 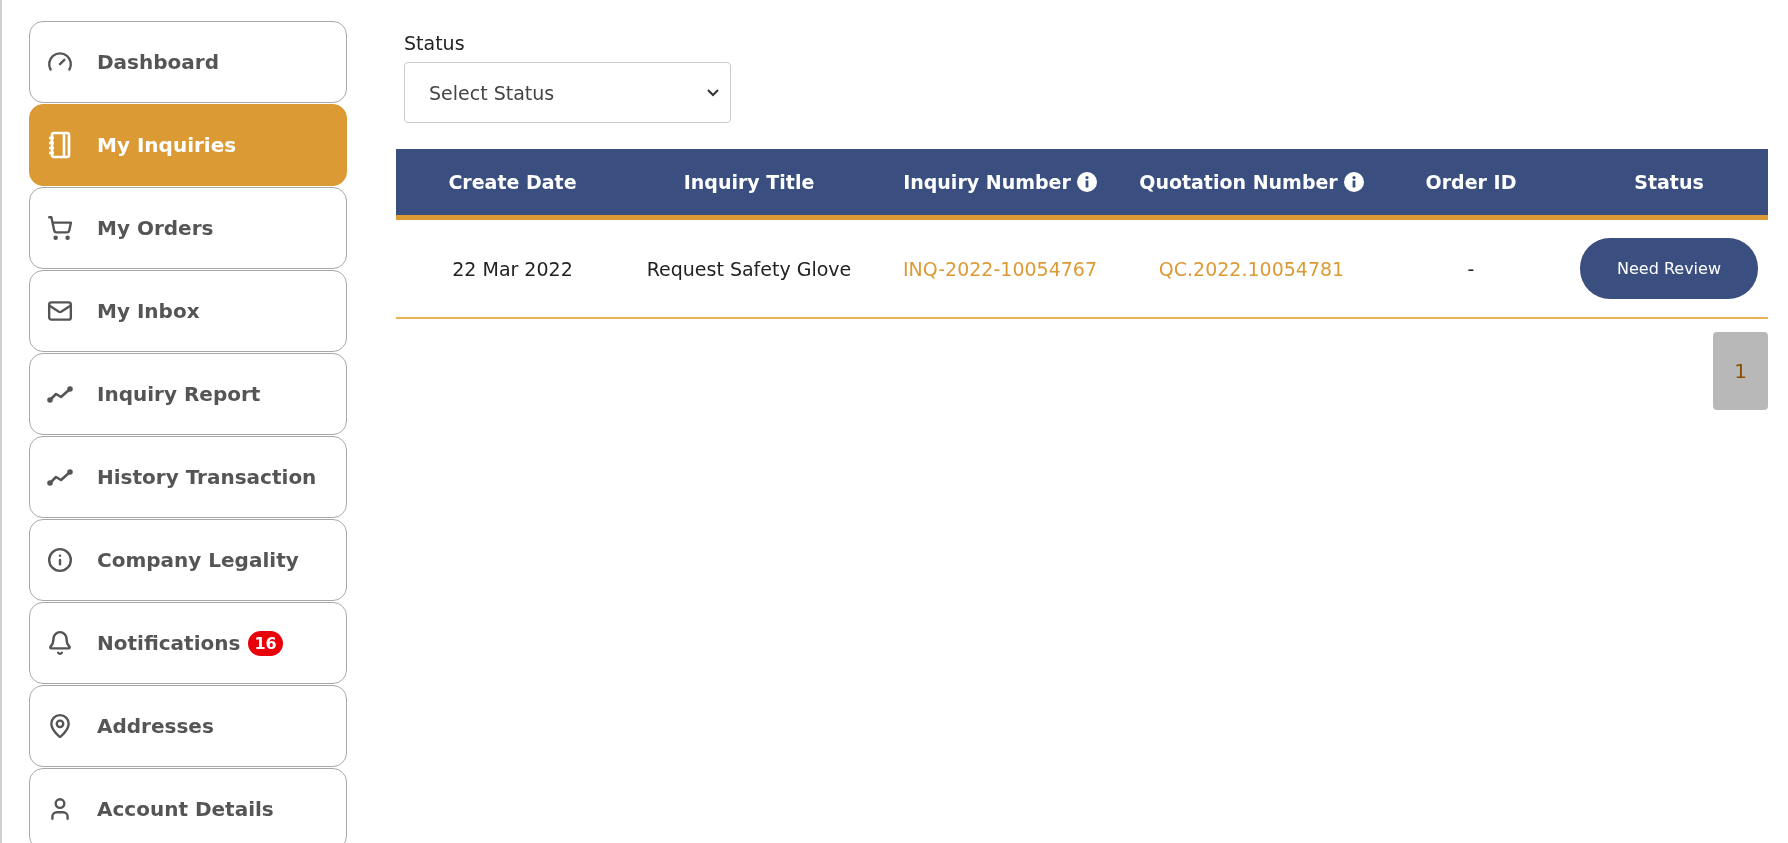 I want to click on sidebar-item: Notifications 16, so click(x=188, y=643).